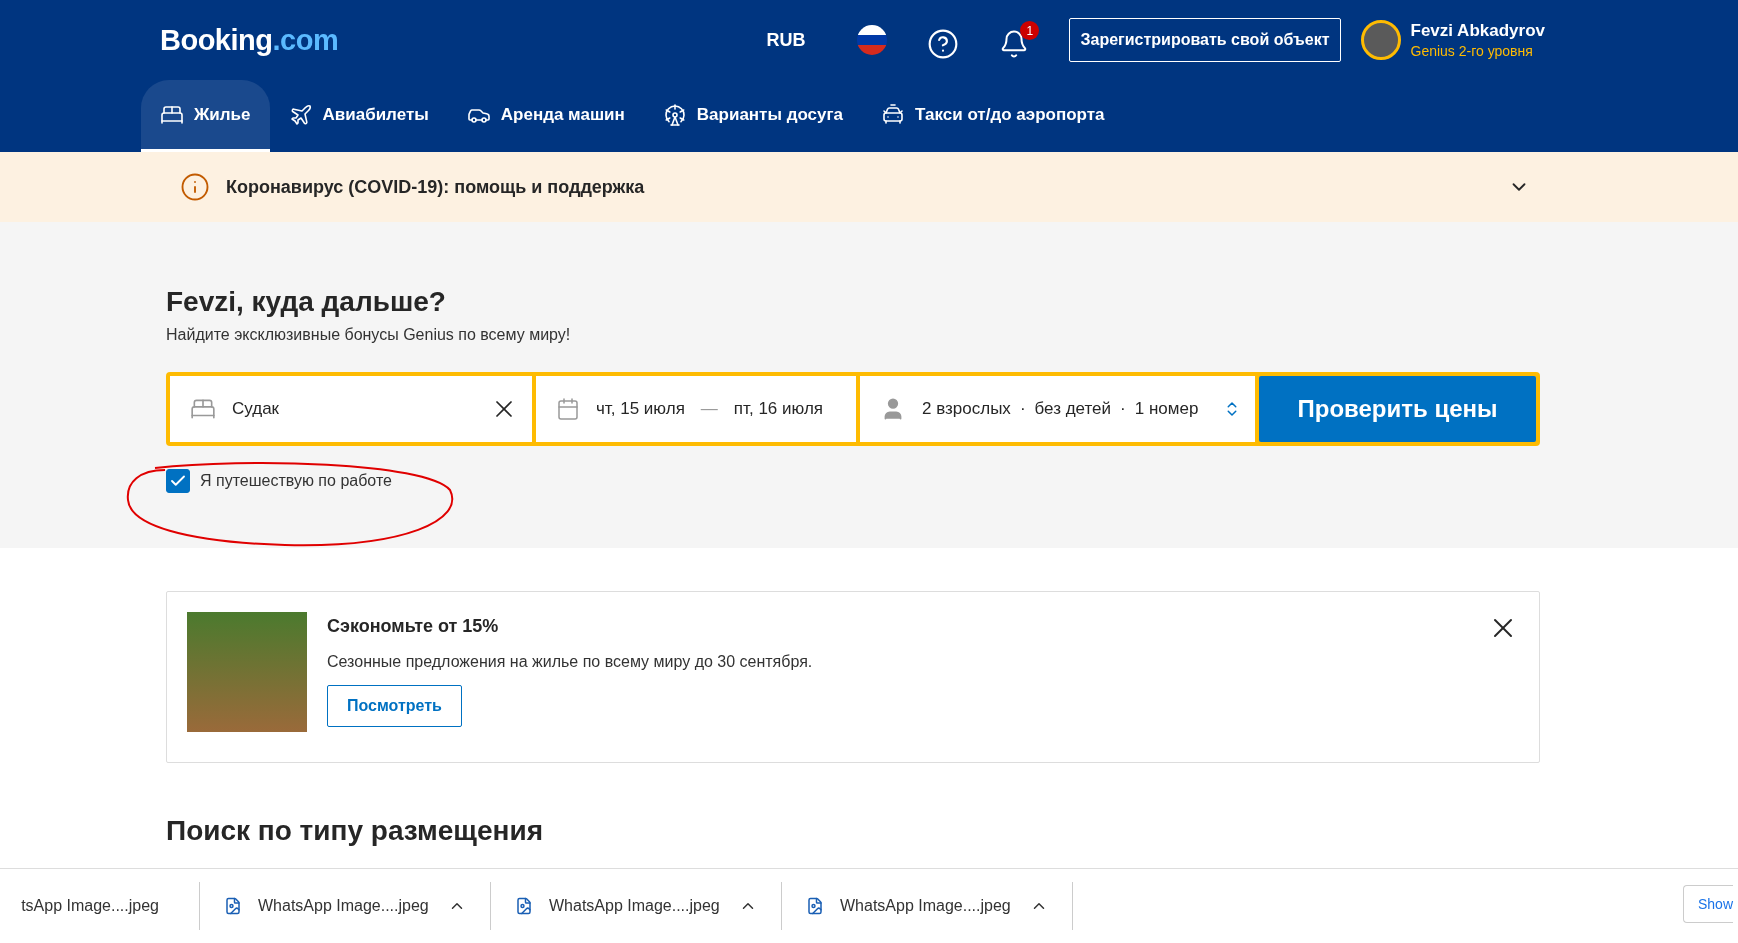  Describe the element at coordinates (696, 409) in the screenshot. I see `dates-field: чт, 15 июля — пт, 16 июля` at that location.